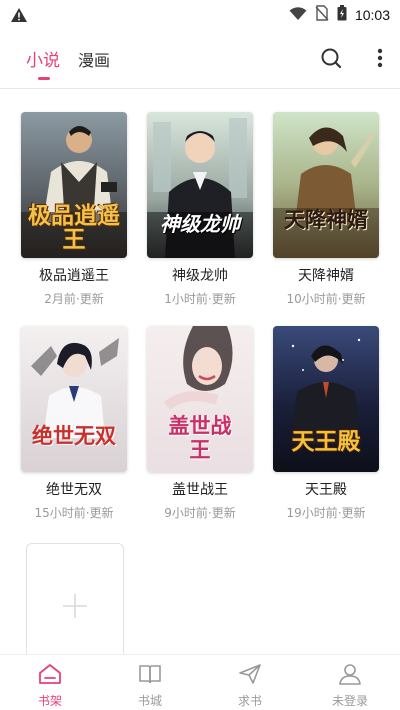  I want to click on book-item: 盖世战王 盖世战王 9小时前·更新, so click(200, 423).